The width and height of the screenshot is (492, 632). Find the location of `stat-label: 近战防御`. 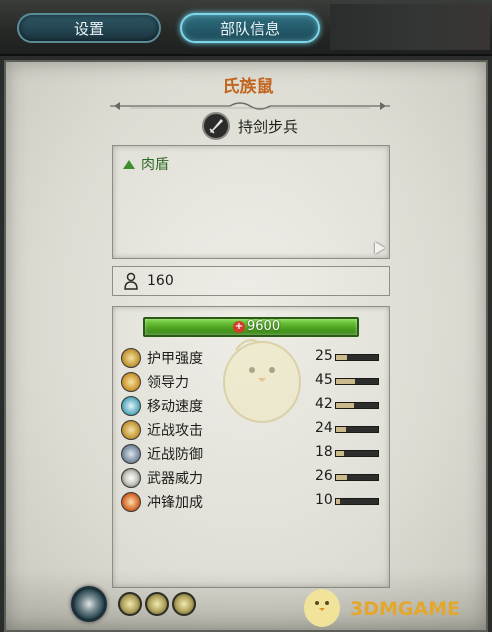

stat-label: 近战防御 is located at coordinates (175, 455).